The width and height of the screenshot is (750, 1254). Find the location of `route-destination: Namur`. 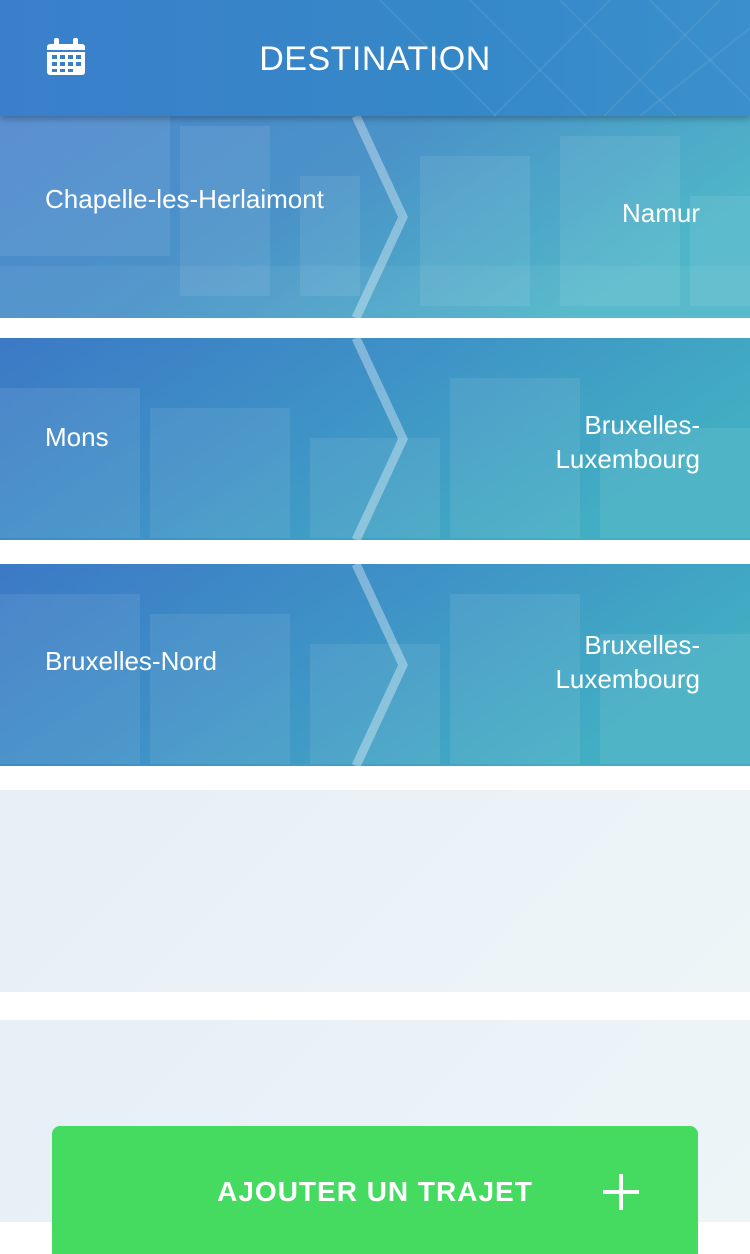

route-destination: Namur is located at coordinates (660, 213).